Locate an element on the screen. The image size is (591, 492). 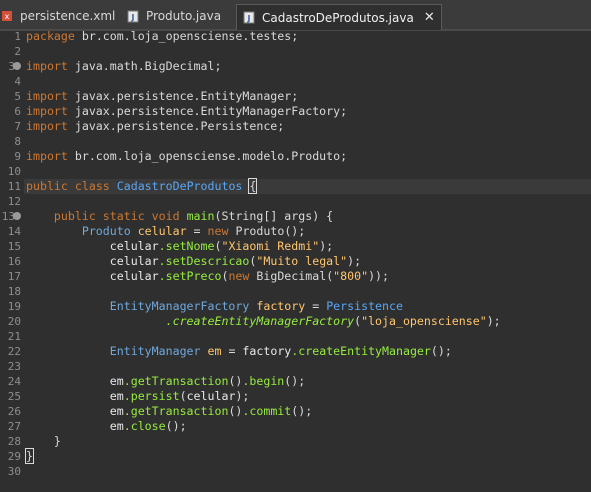
line-number: 27 is located at coordinates (14, 426).